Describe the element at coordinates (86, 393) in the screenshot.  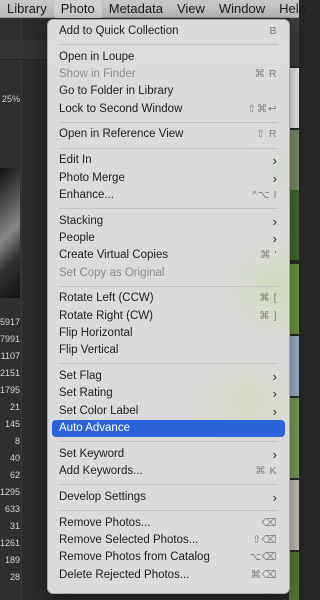
I see `menu-item-label: Set Rating` at that location.